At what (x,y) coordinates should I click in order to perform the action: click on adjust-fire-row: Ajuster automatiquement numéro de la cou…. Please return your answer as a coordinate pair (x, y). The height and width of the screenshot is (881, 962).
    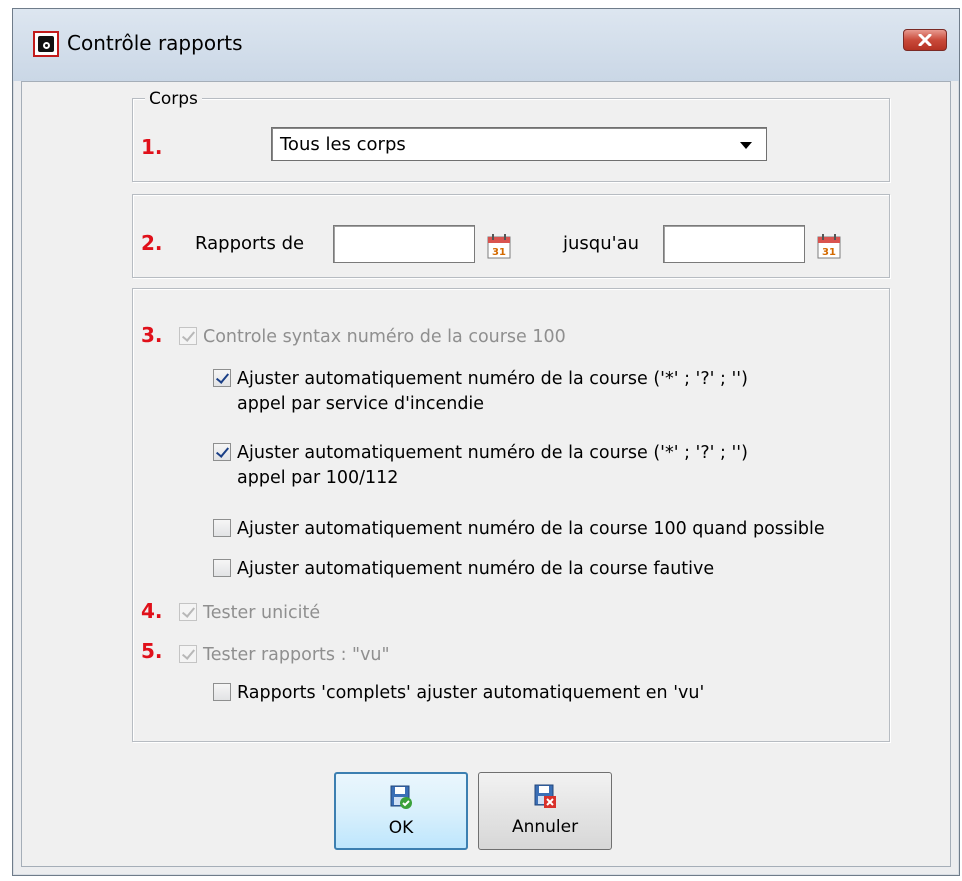
    Looking at the image, I should click on (480, 392).